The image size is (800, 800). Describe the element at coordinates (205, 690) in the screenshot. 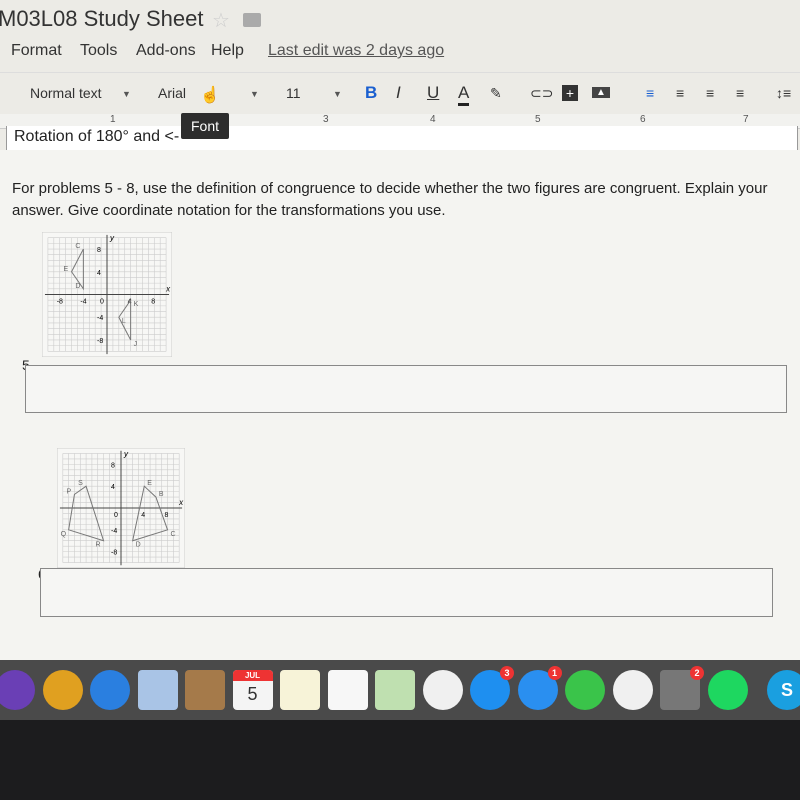

I see `contacts-icon` at that location.